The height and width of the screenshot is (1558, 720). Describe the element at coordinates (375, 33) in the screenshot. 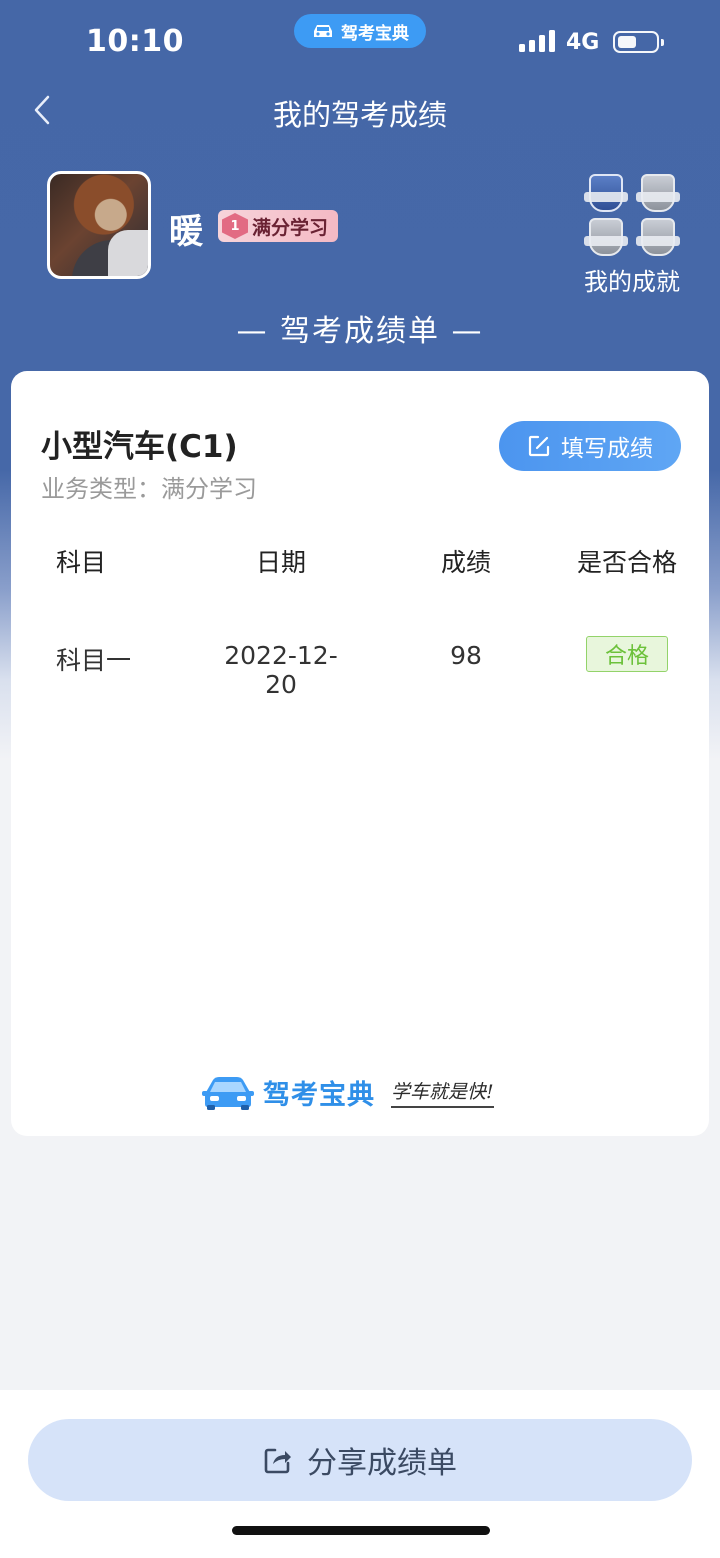

I see `app-pill-label: 驾考宝典` at that location.